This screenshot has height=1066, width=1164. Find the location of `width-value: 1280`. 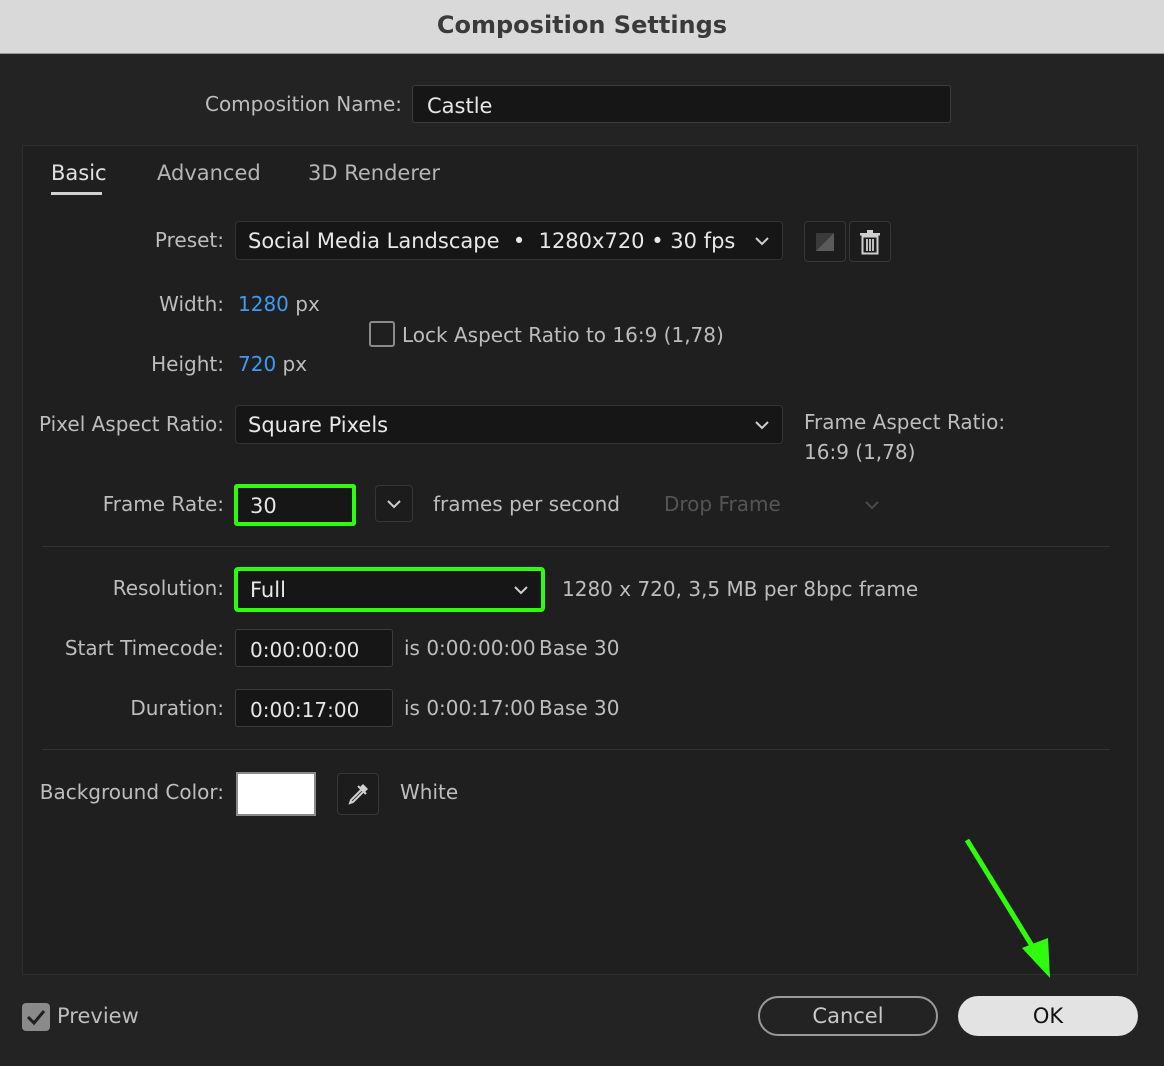

width-value: 1280 is located at coordinates (263, 304).